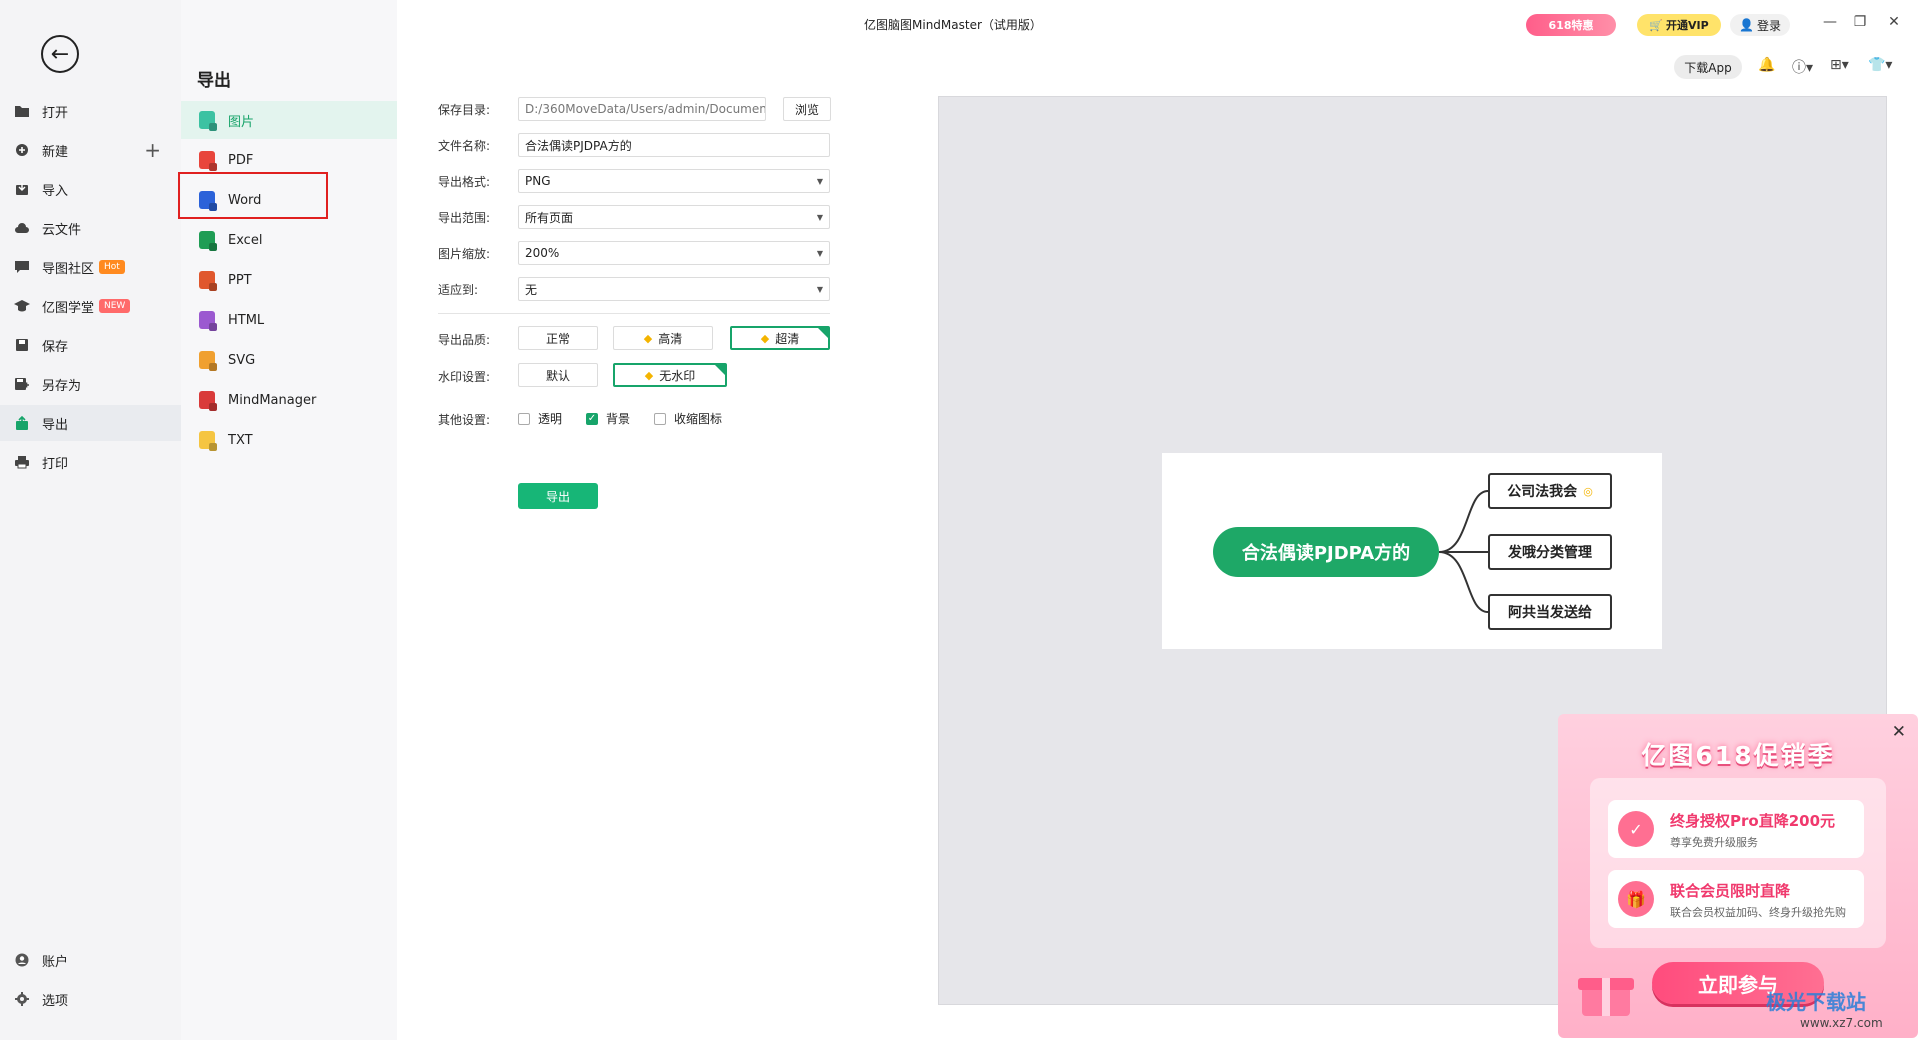 Image resolution: width=1920 pixels, height=1040 pixels. Describe the element at coordinates (674, 145) in the screenshot. I see `file-name-input: 合法偶读PJDPA方的` at that location.